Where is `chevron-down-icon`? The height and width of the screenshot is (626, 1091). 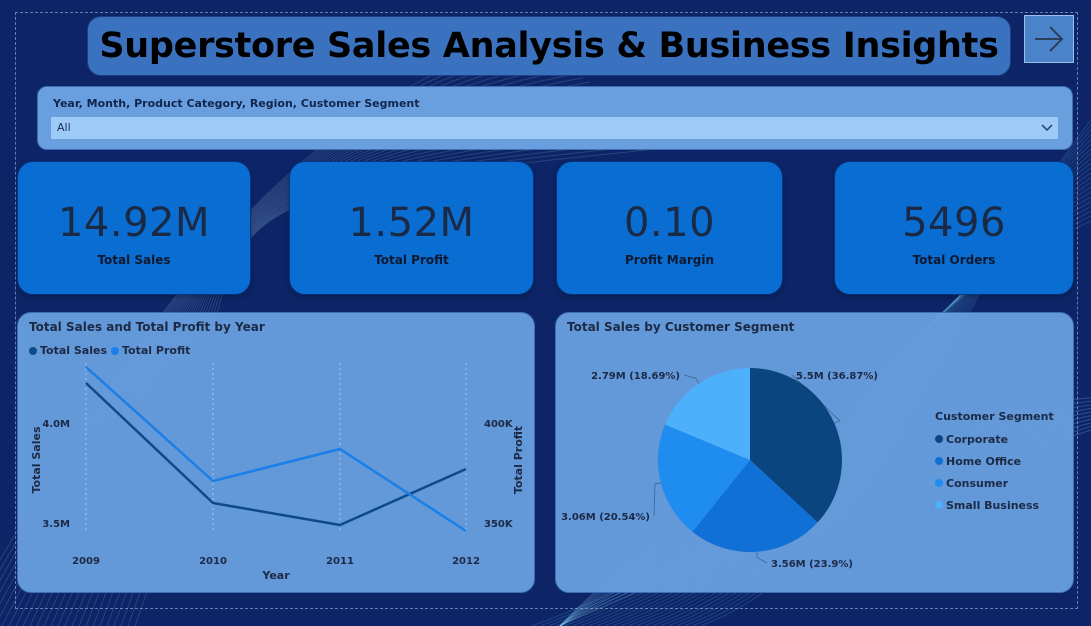 chevron-down-icon is located at coordinates (1047, 128).